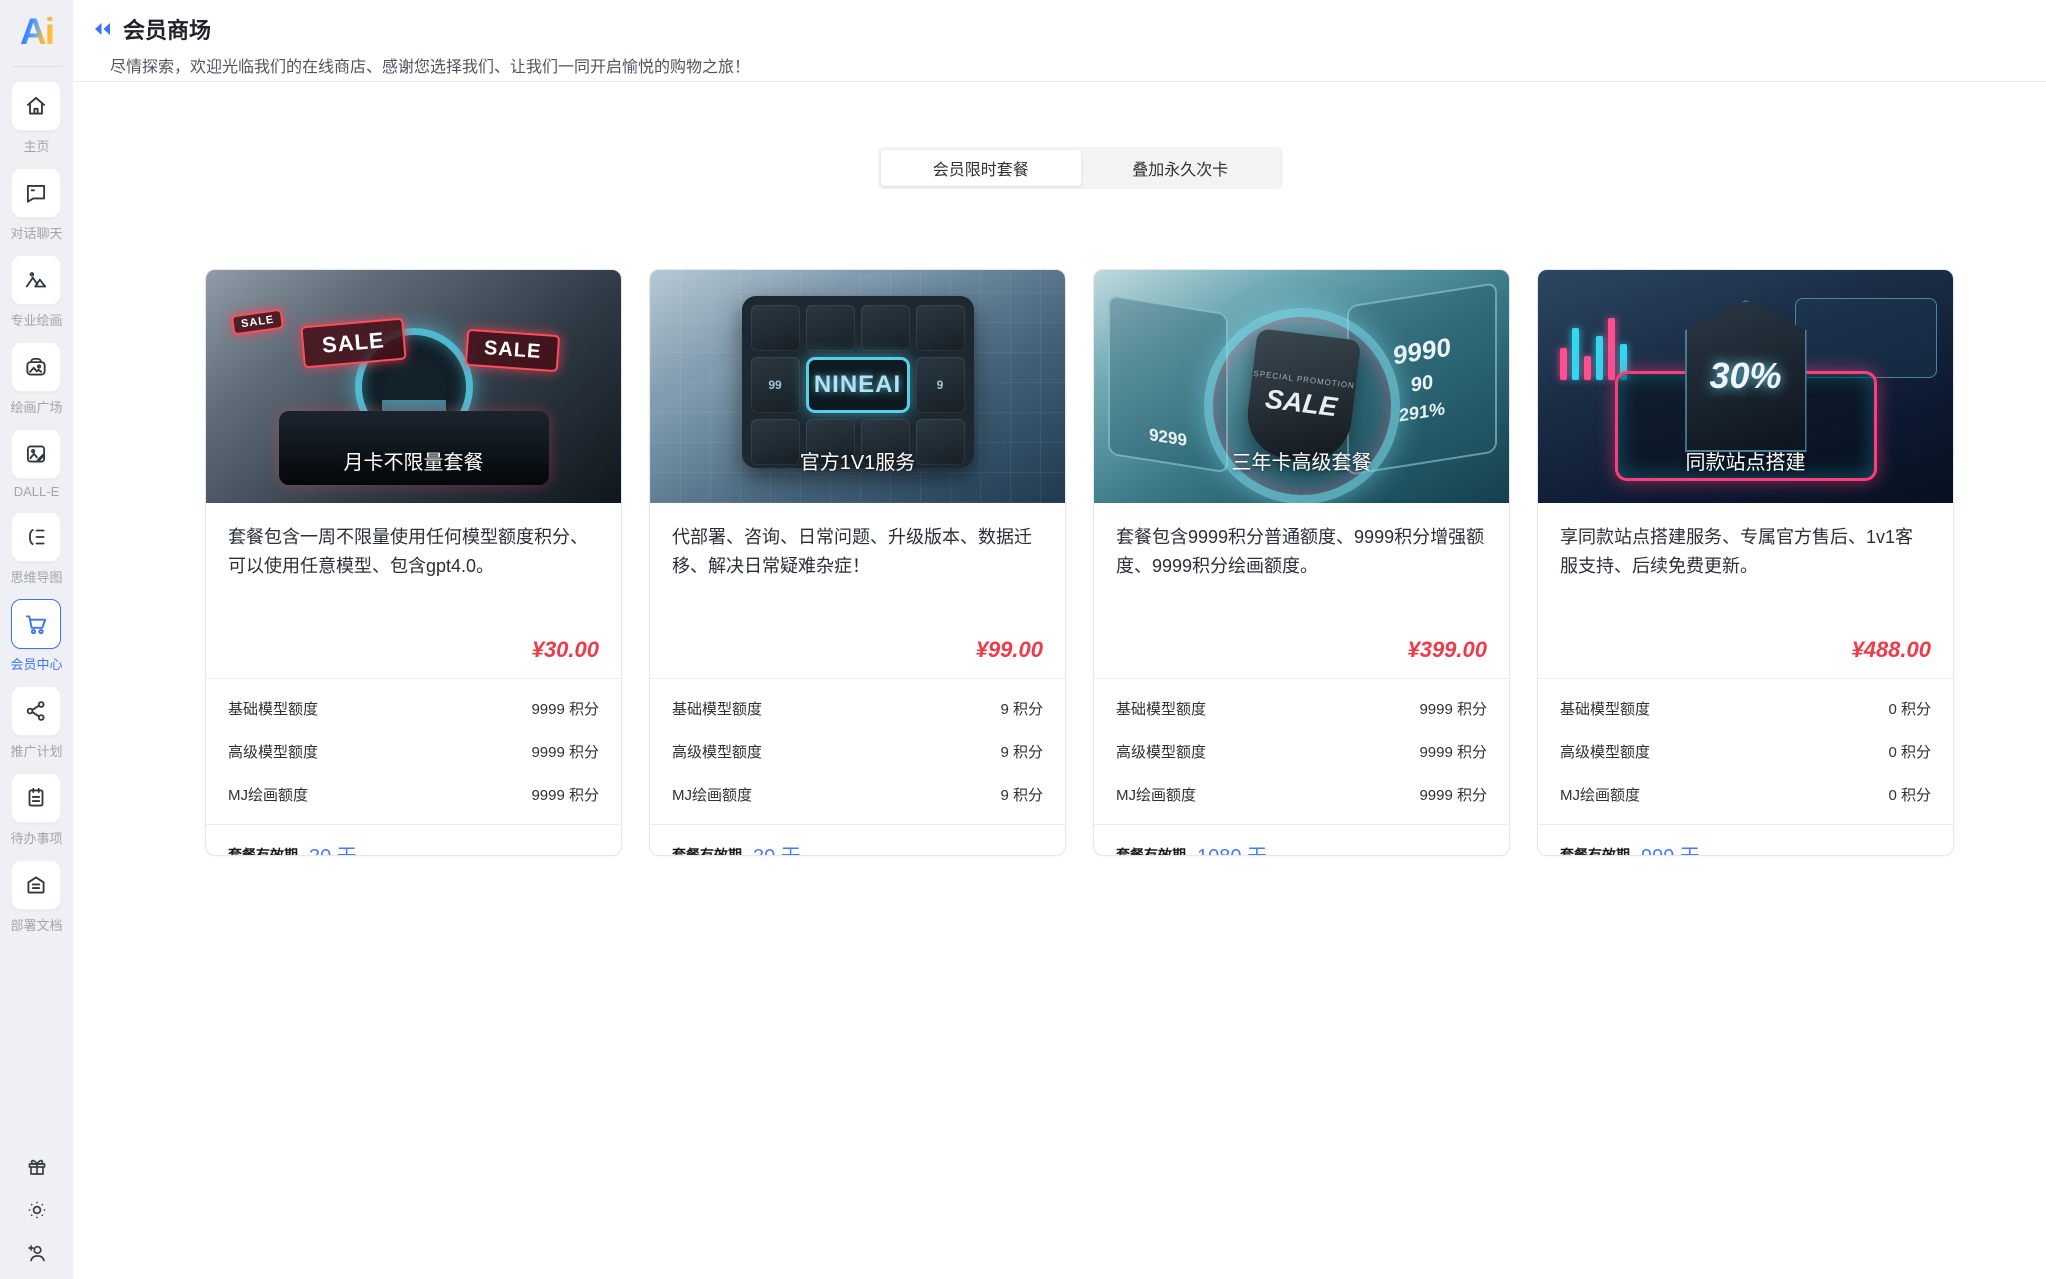 The image size is (2046, 1279). What do you see at coordinates (1745, 794) in the screenshot?
I see `spec-row: MJ绘画额度 0 积分` at bounding box center [1745, 794].